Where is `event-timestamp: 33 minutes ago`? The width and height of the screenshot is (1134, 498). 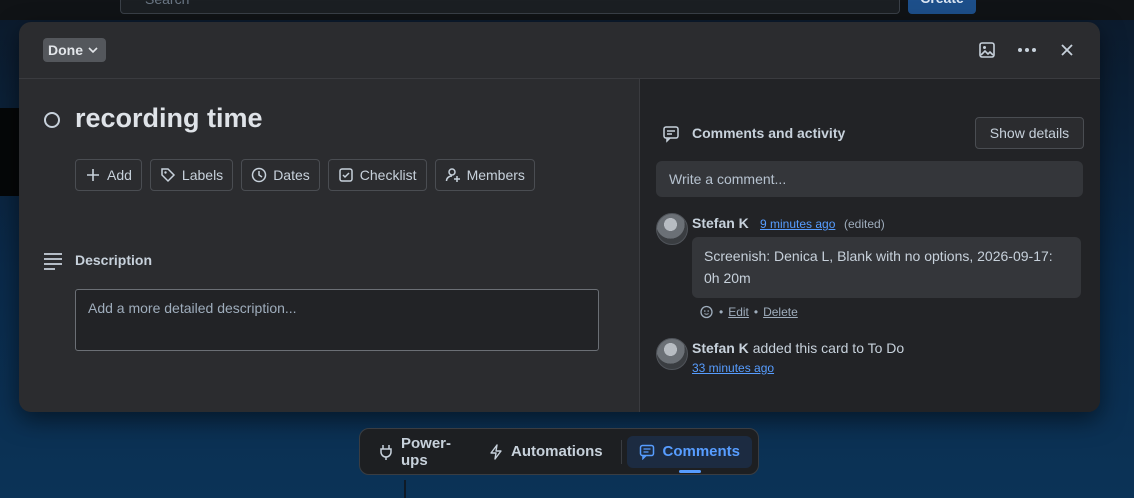 event-timestamp: 33 minutes ago is located at coordinates (733, 368).